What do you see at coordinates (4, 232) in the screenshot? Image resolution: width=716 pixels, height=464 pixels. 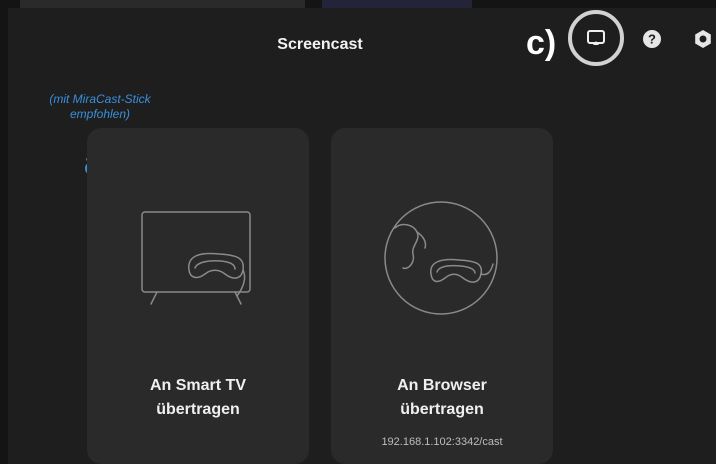 I see `left-edge` at bounding box center [4, 232].